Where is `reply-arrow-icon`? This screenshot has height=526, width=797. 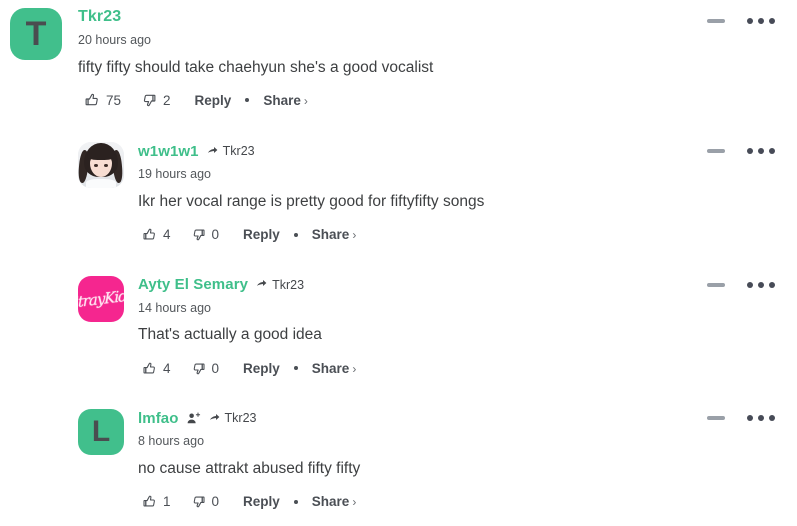 reply-arrow-icon is located at coordinates (261, 284).